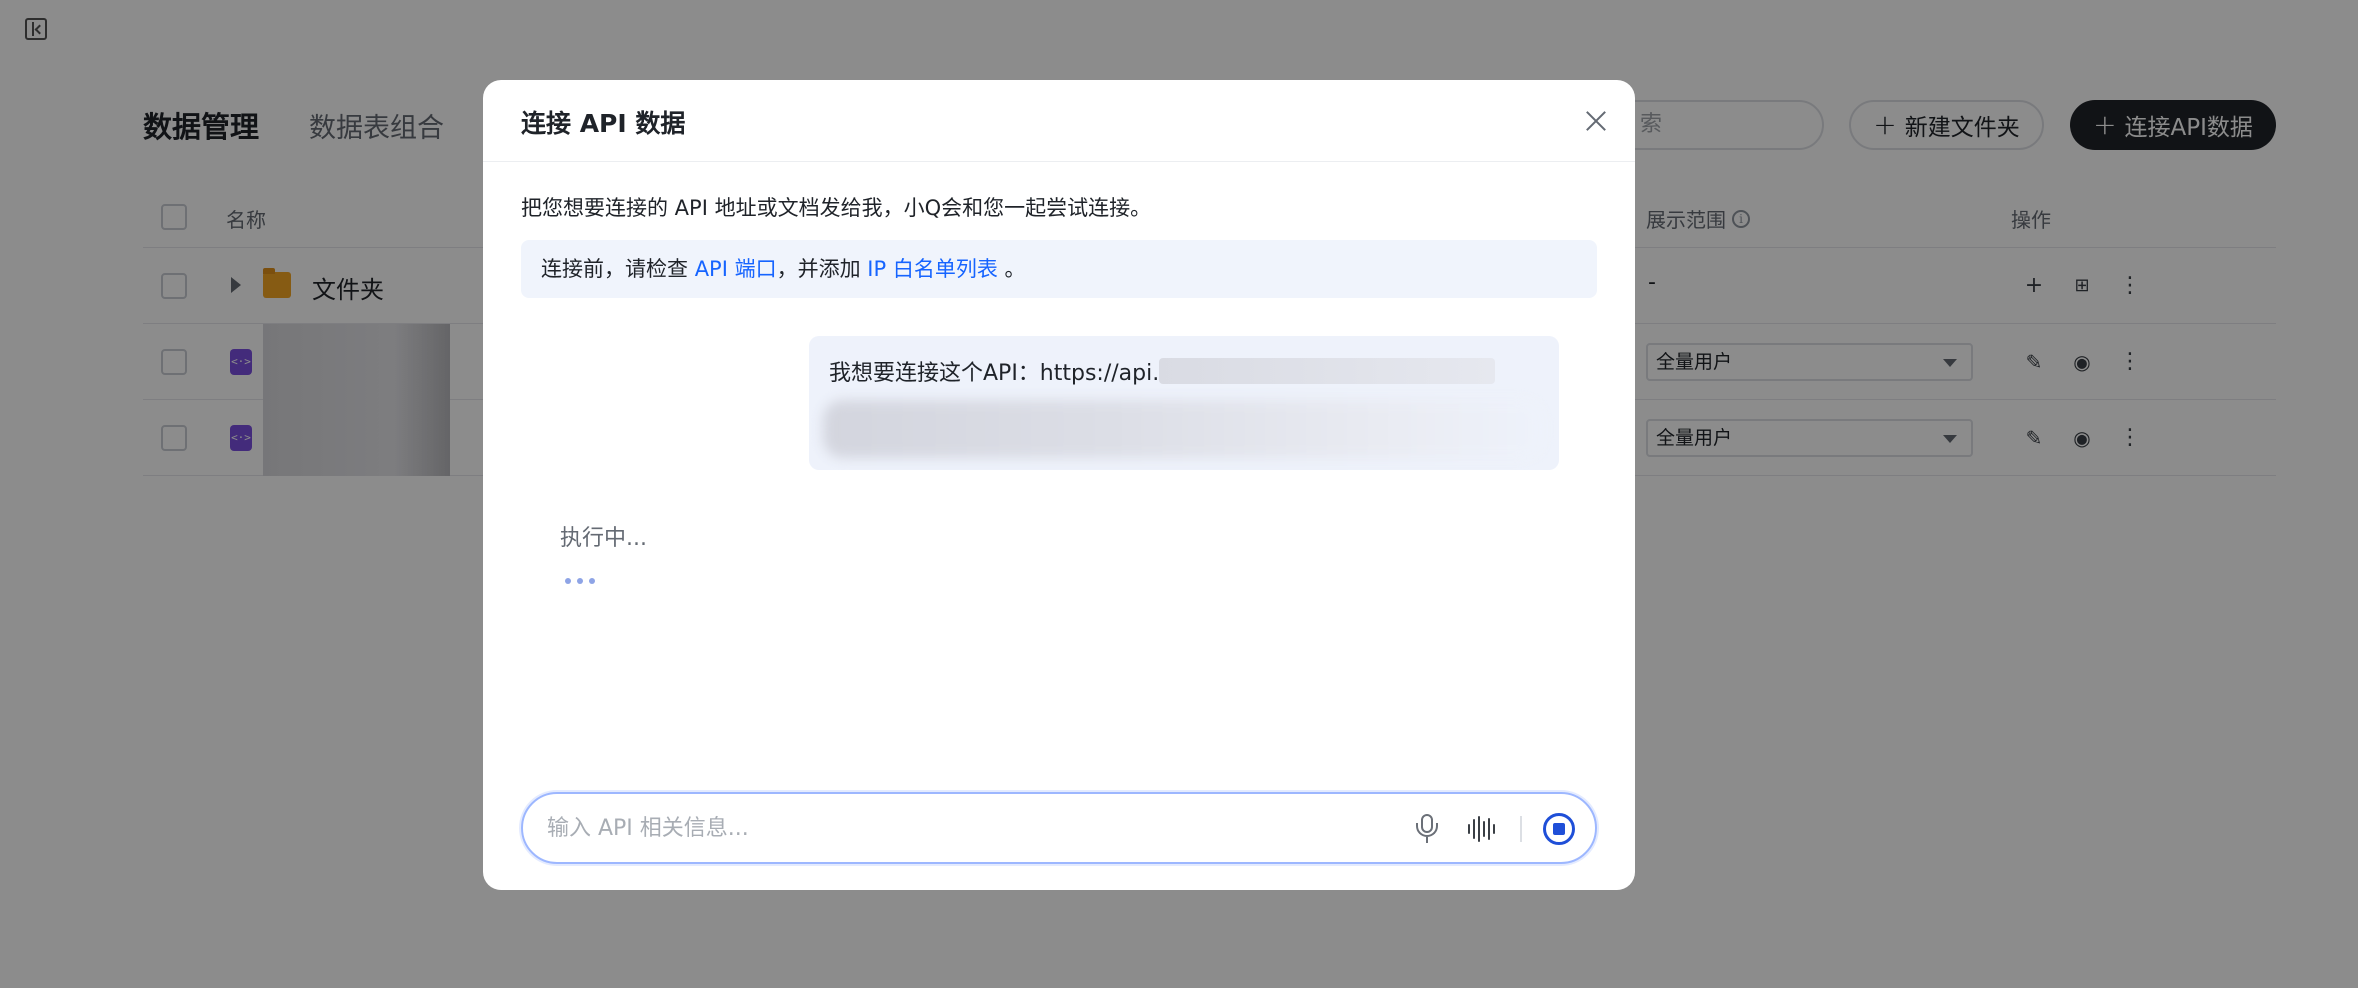 The image size is (2358, 988). I want to click on api-info-input, so click(957, 828).